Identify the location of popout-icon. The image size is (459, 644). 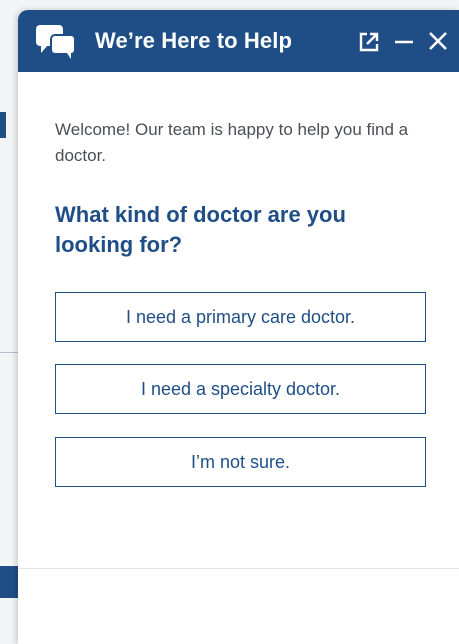
(369, 42).